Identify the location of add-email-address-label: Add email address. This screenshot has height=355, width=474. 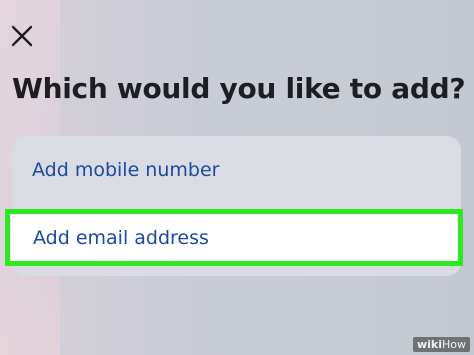
(121, 237).